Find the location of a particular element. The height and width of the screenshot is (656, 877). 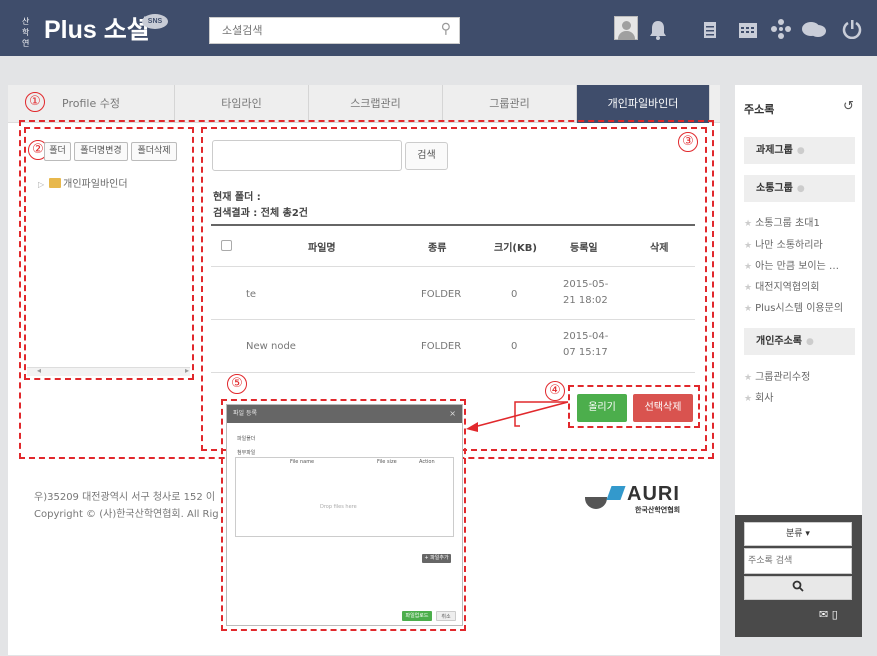

folder-icon is located at coordinates (55, 183).